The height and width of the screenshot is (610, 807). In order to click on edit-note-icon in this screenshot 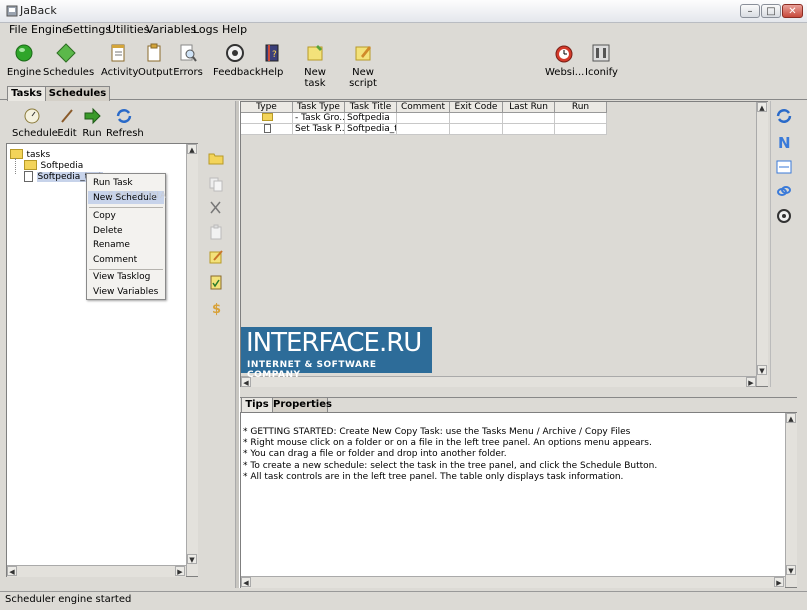, I will do `click(216, 257)`.